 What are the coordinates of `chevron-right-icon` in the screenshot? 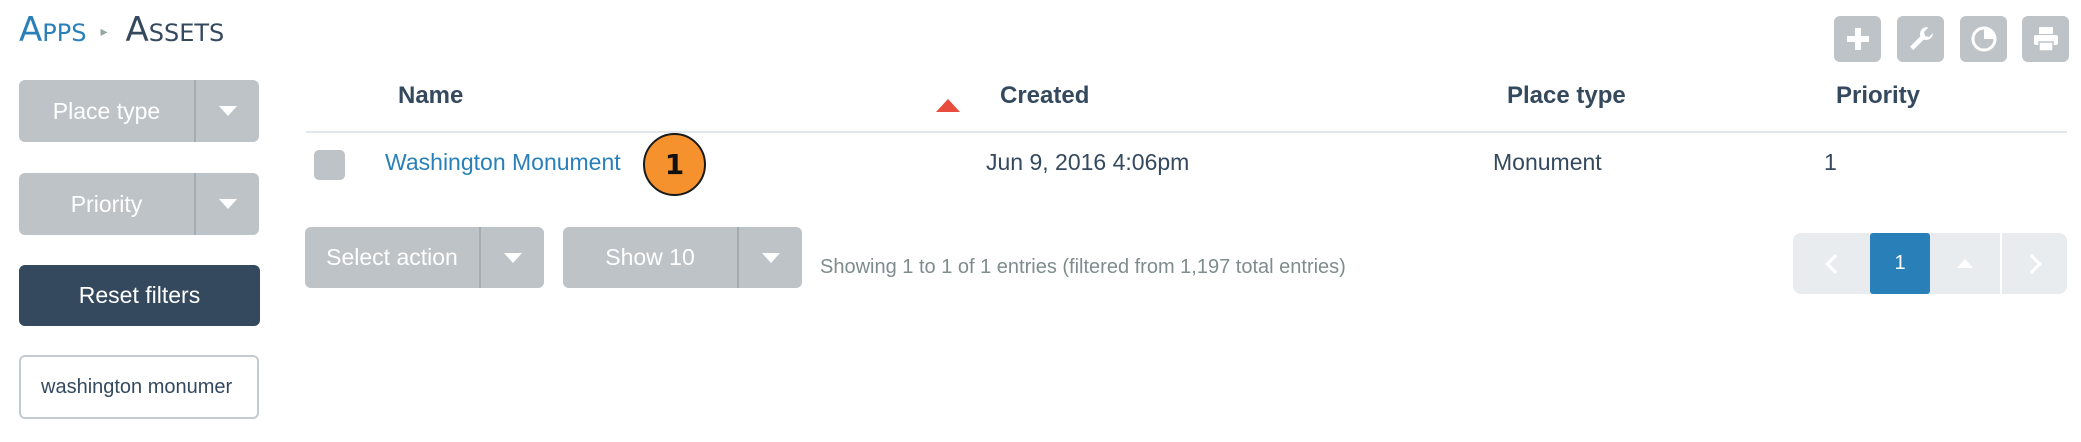 It's located at (2031, 263).